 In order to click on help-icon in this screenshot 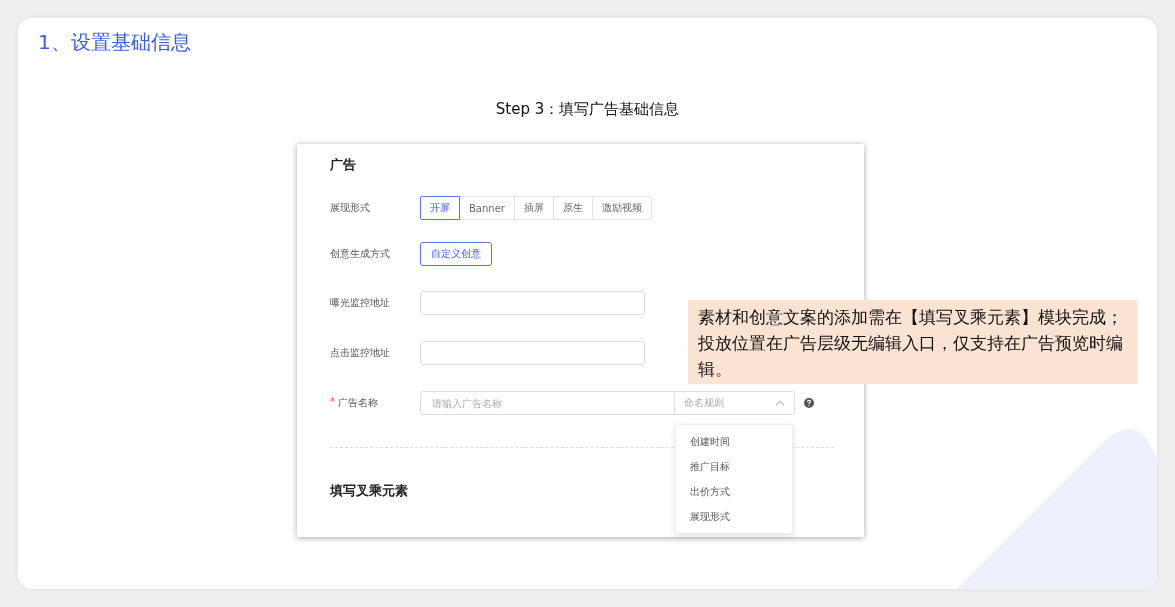, I will do `click(809, 403)`.